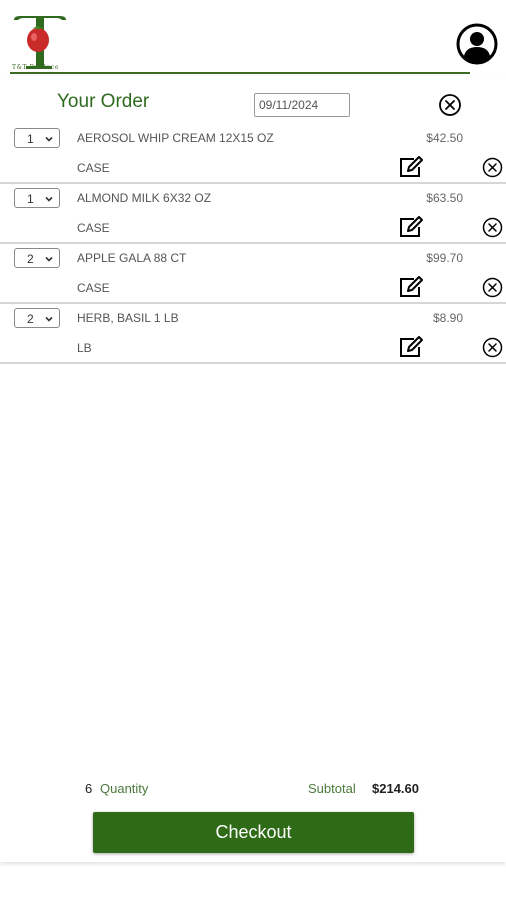 The height and width of the screenshot is (900, 506). What do you see at coordinates (253, 38) in the screenshot?
I see `app-header: T&T Produce` at bounding box center [253, 38].